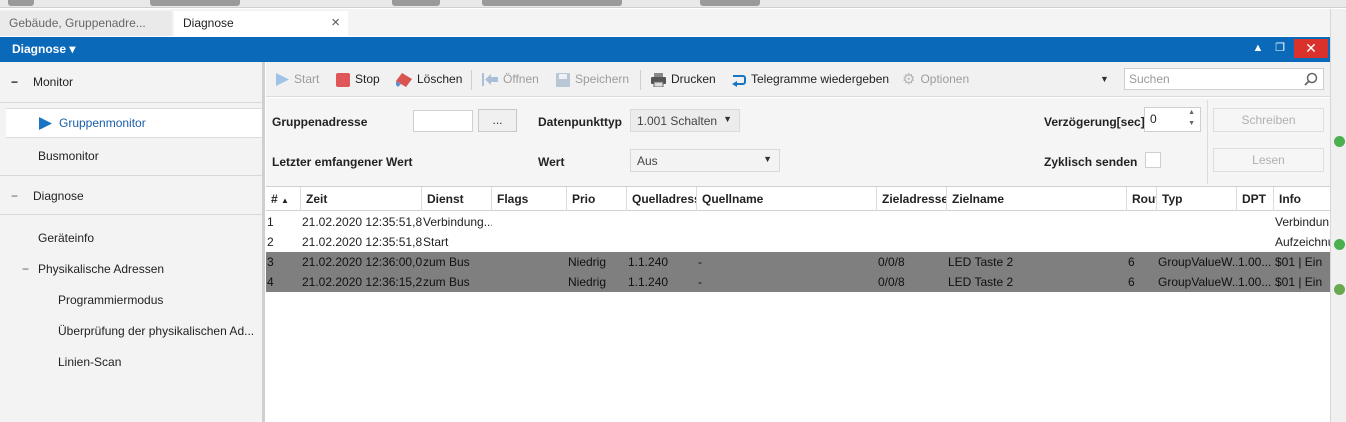 The image size is (1346, 422). What do you see at coordinates (705, 160) in the screenshot?
I see `wert-select: Aus ▼` at bounding box center [705, 160].